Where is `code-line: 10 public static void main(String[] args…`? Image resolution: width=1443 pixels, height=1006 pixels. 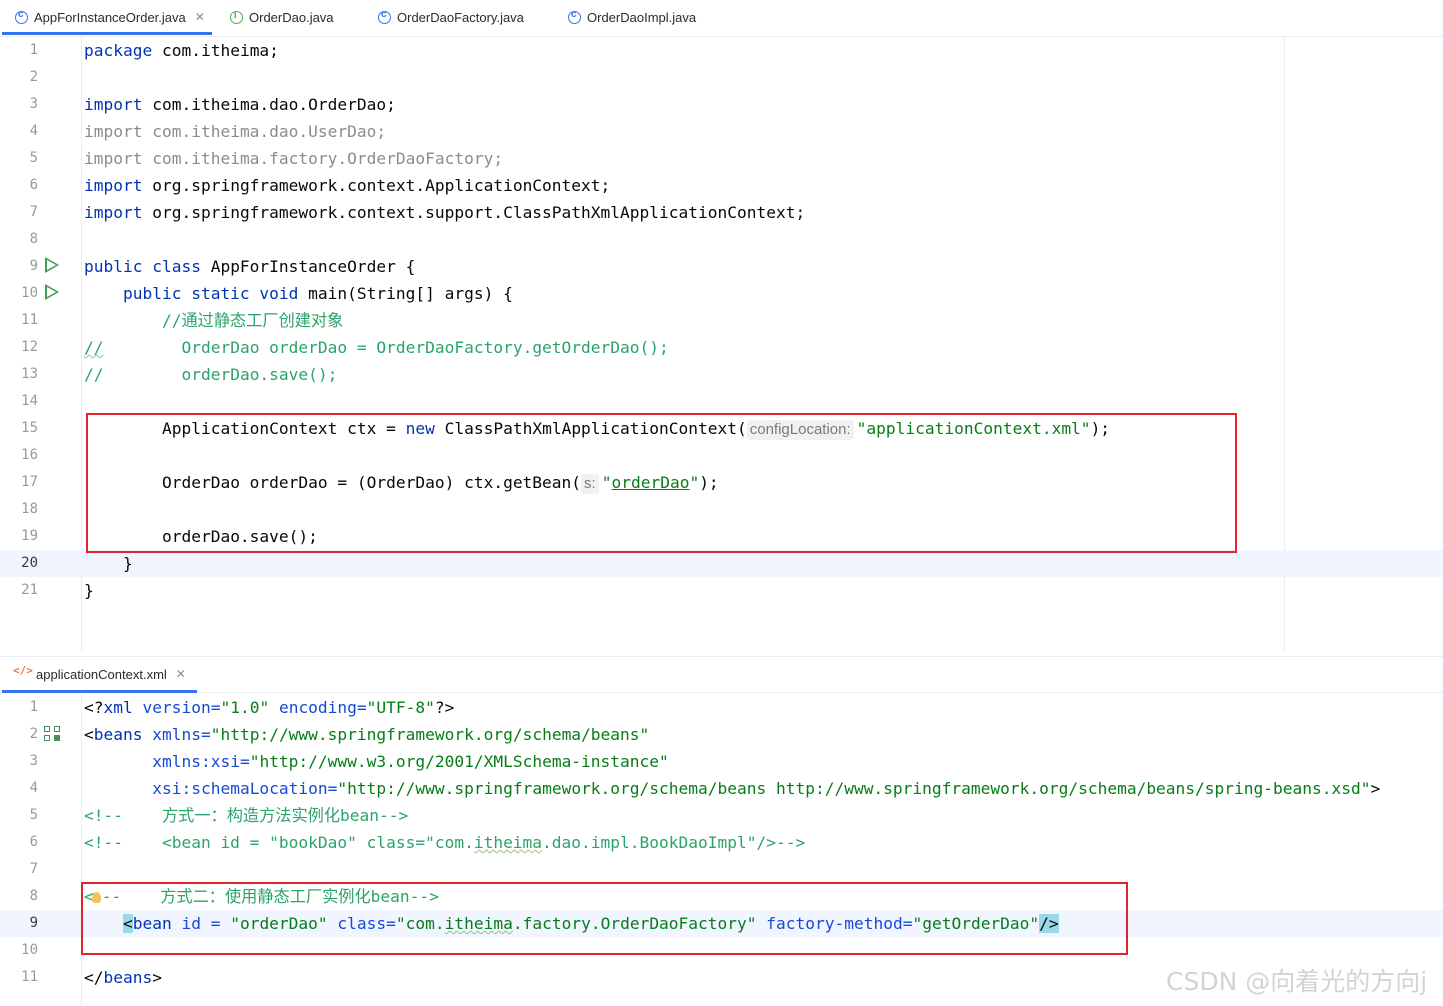
code-line: 10 public static void main(String[] args… is located at coordinates (721, 293).